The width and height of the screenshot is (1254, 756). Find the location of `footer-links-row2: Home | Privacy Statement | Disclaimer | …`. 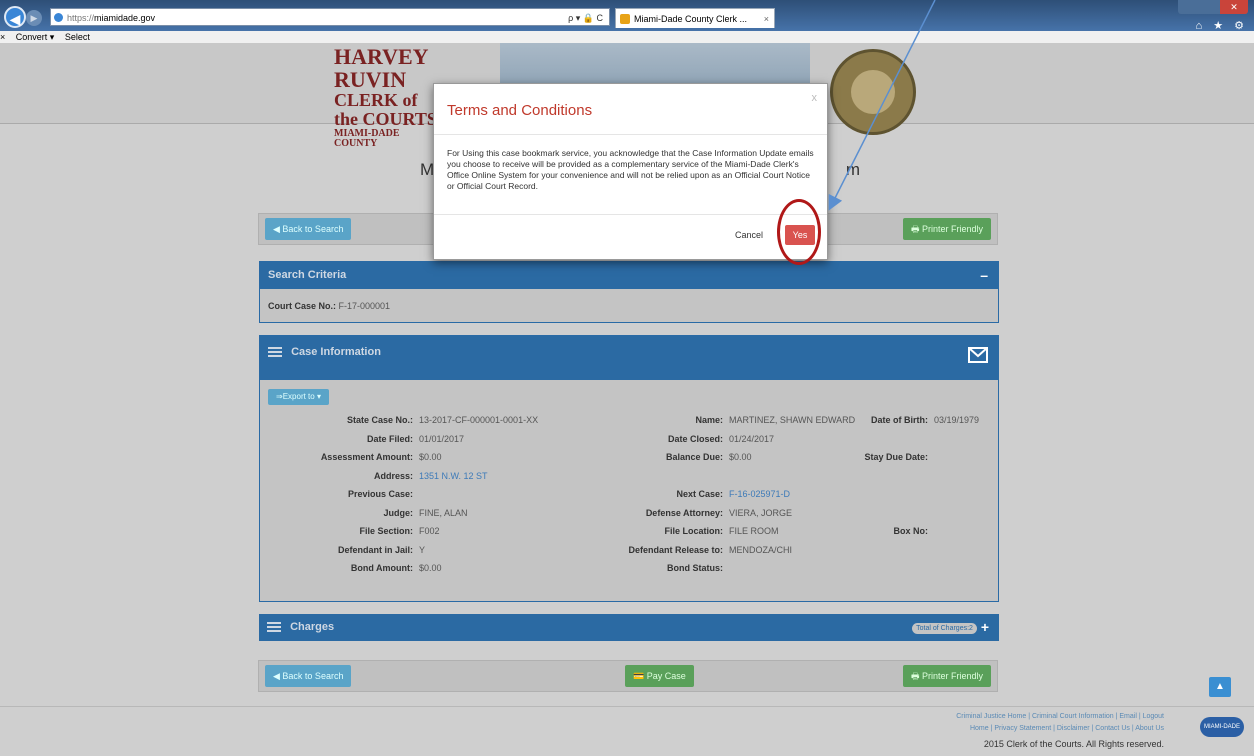

footer-links-row2: Home | Privacy Statement | Disclaimer | … is located at coordinates (1067, 728).